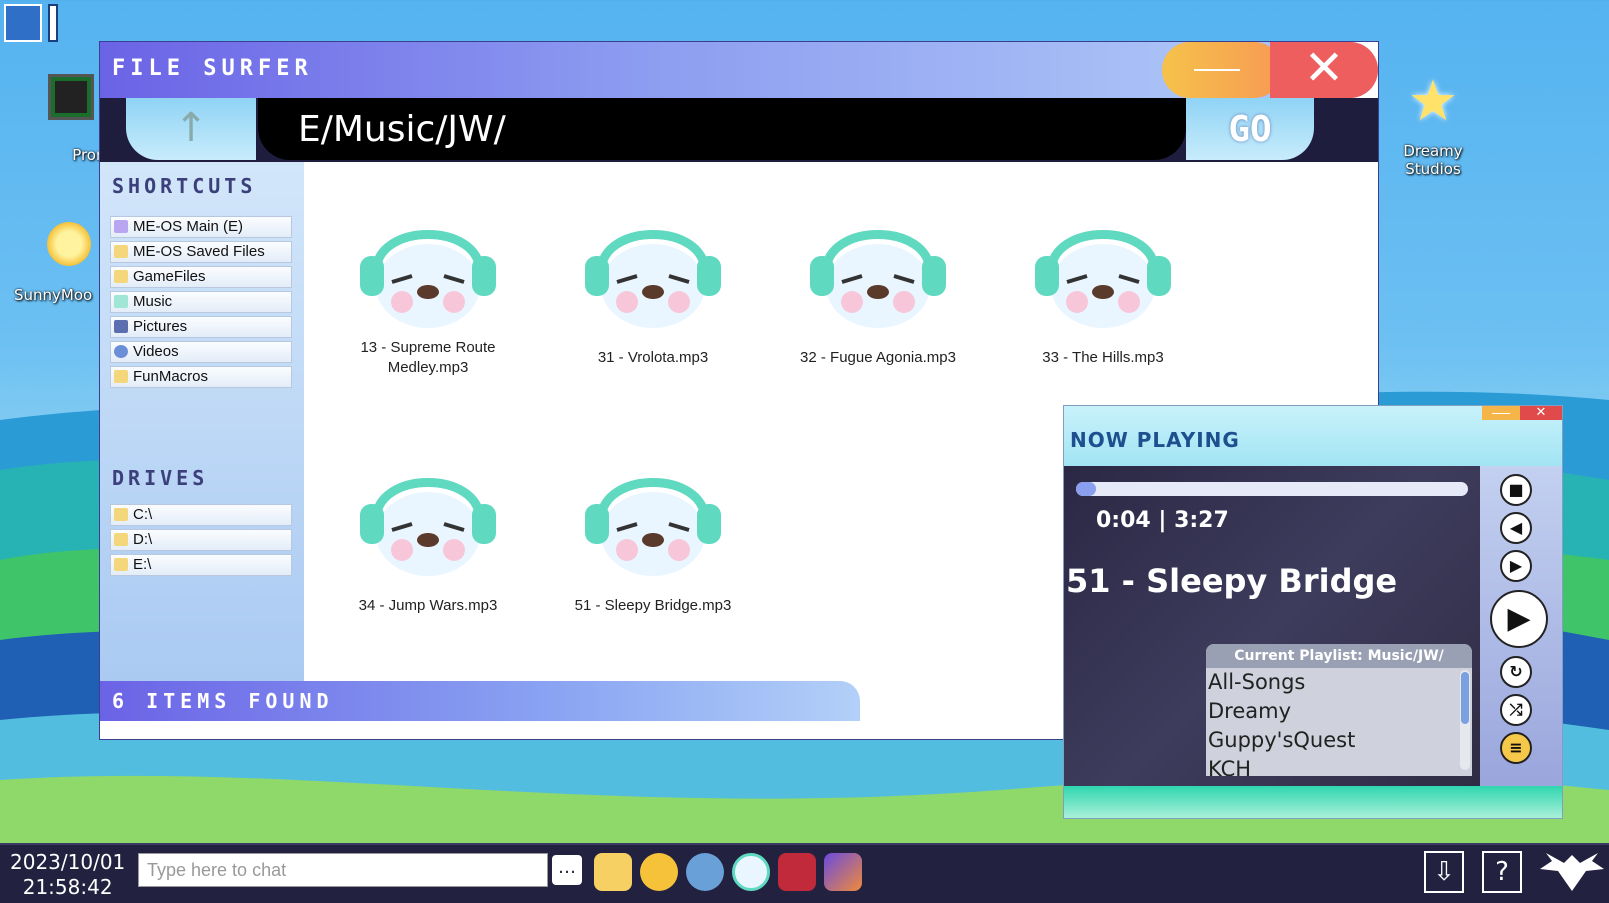  What do you see at coordinates (201, 352) in the screenshot?
I see `shortcut-videos: Videos` at bounding box center [201, 352].